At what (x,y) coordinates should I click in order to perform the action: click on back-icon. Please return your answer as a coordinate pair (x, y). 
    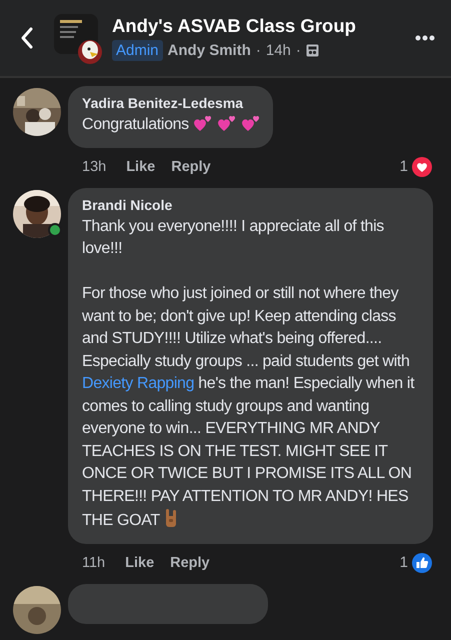
    Looking at the image, I should click on (27, 38).